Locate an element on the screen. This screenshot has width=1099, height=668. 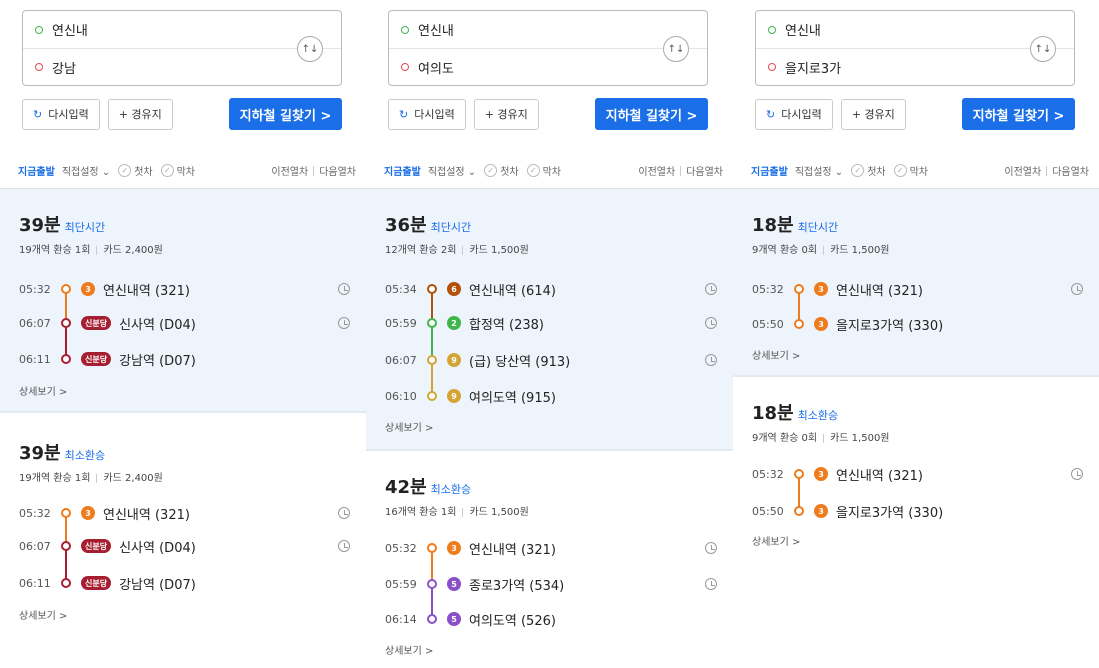
search-box: 연신내 여의도 ↑↓ is located at coordinates (548, 48).